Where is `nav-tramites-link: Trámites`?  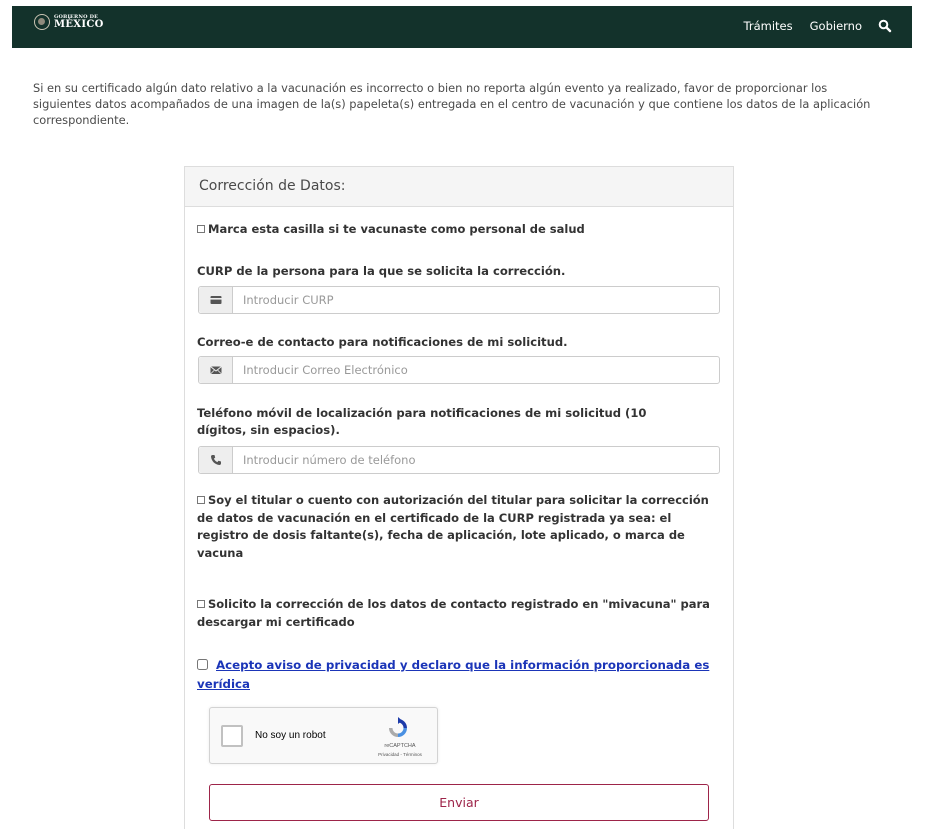
nav-tramites-link: Trámites is located at coordinates (768, 26).